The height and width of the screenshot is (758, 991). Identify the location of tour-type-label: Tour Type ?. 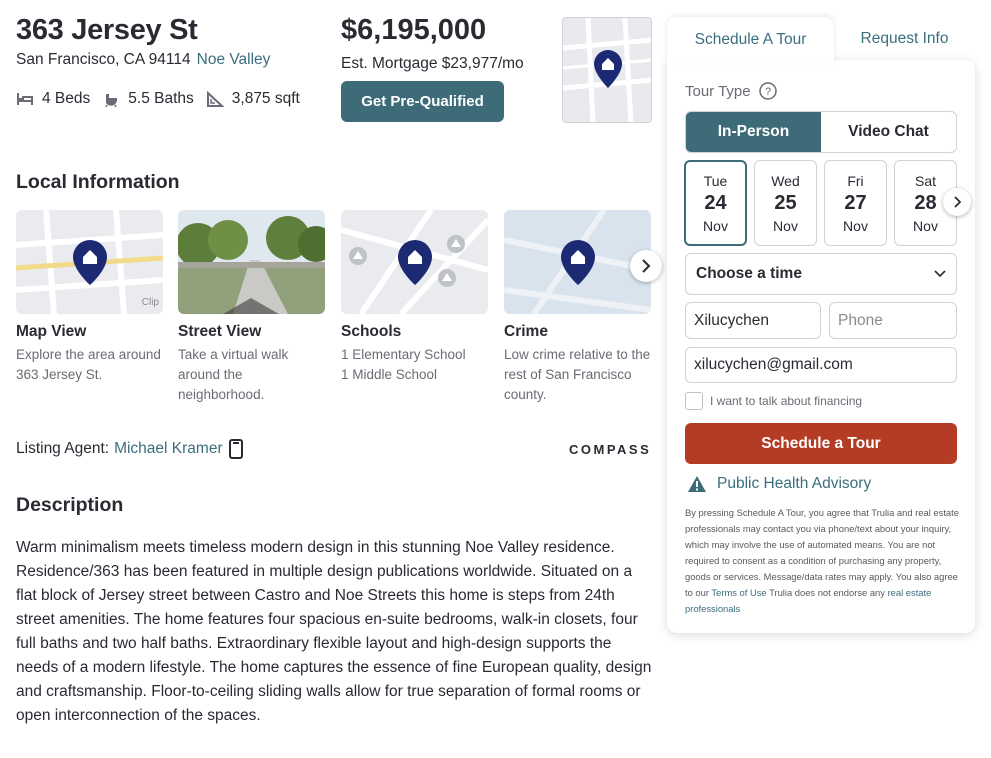
(731, 91).